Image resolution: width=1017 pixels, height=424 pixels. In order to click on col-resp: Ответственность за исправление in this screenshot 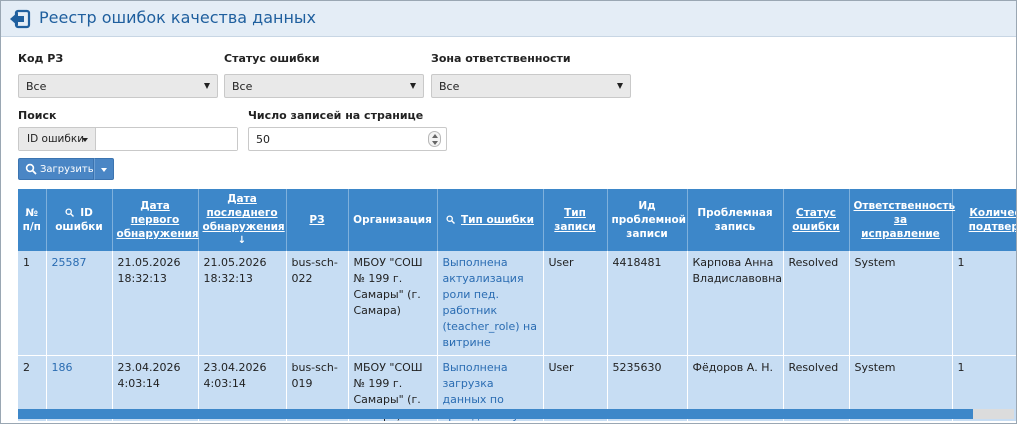, I will do `click(902, 220)`.